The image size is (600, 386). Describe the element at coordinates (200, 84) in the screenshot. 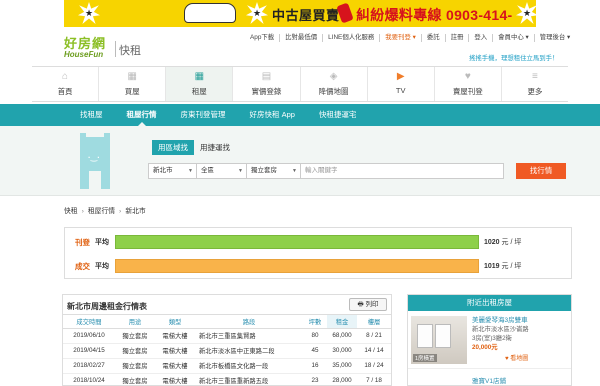

I see `nav-rent: ▦ 租屋` at that location.